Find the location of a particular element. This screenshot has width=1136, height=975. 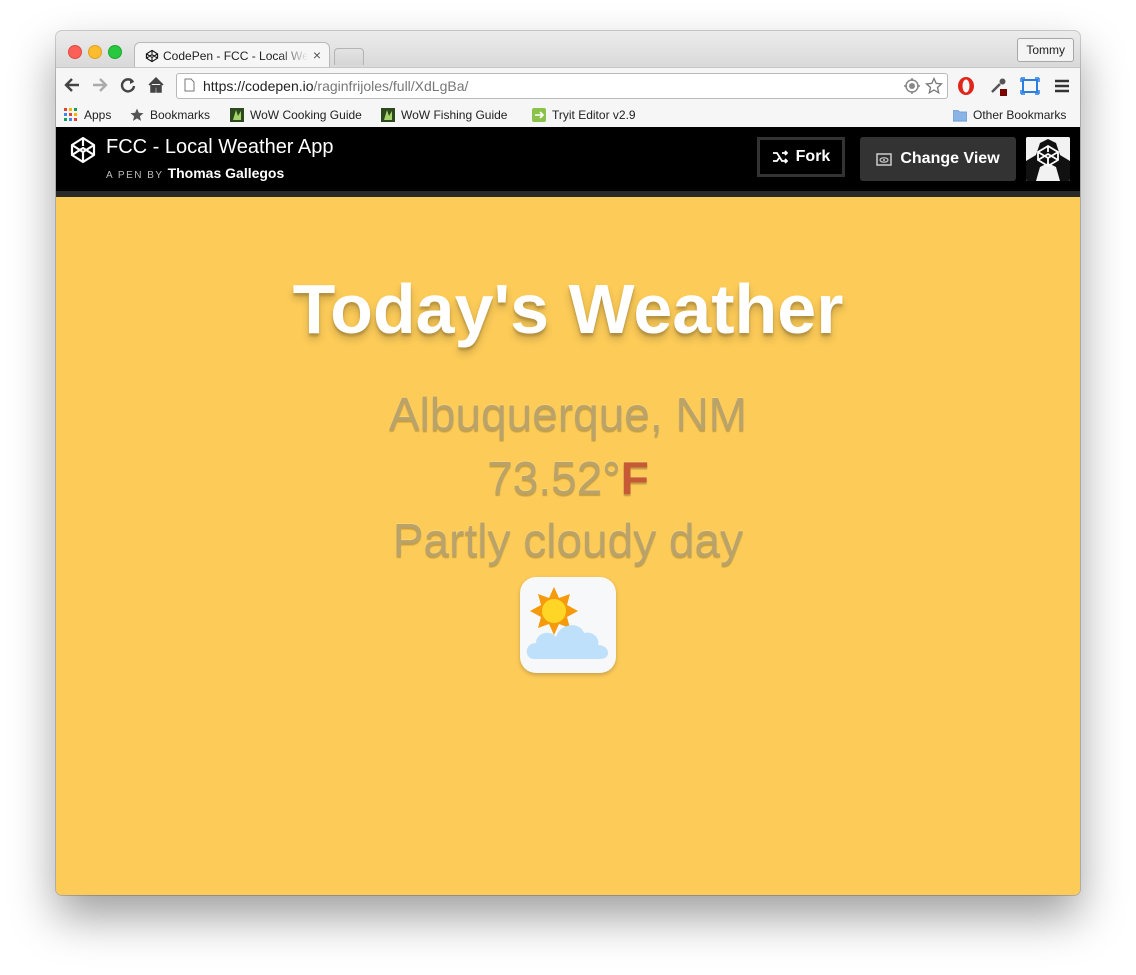

codepen-favicon-icon is located at coordinates (152, 56).